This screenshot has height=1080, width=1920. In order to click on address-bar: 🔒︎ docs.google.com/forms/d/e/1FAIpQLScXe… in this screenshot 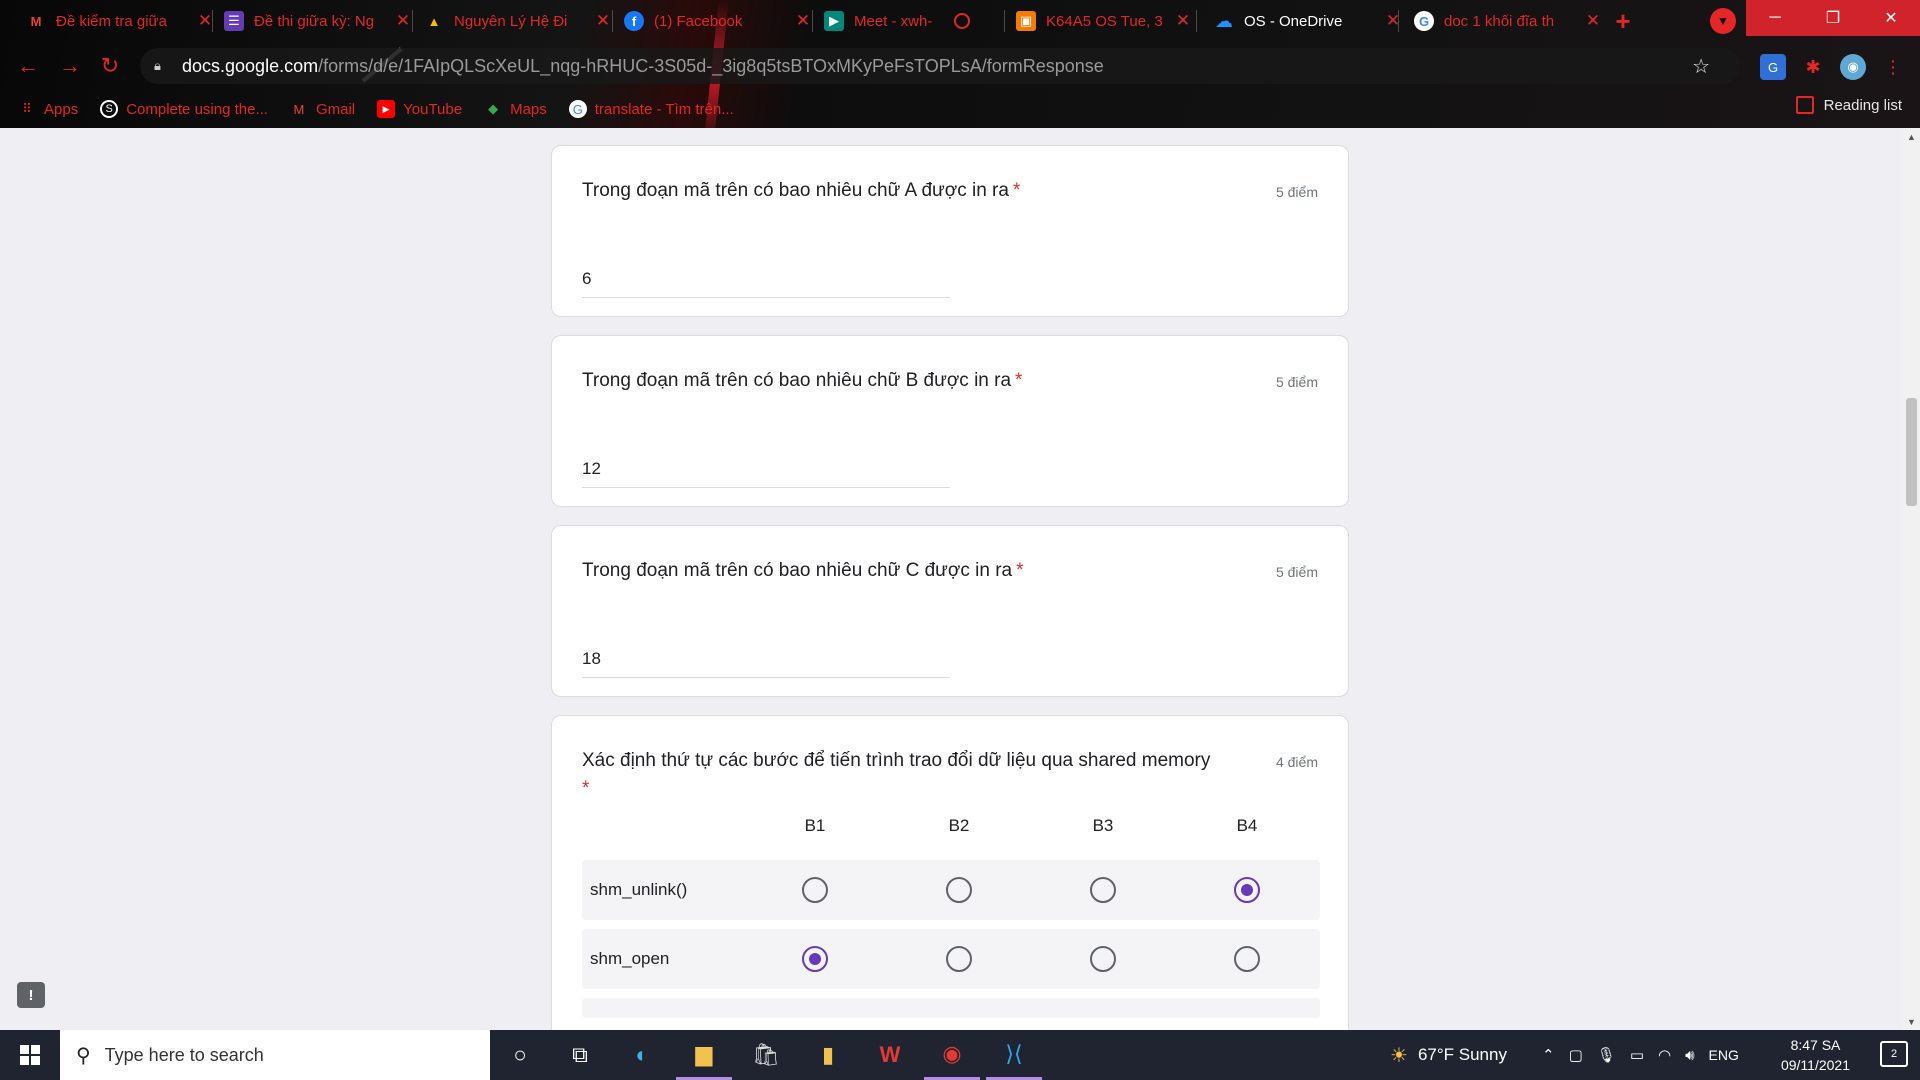, I will do `click(940, 66)`.